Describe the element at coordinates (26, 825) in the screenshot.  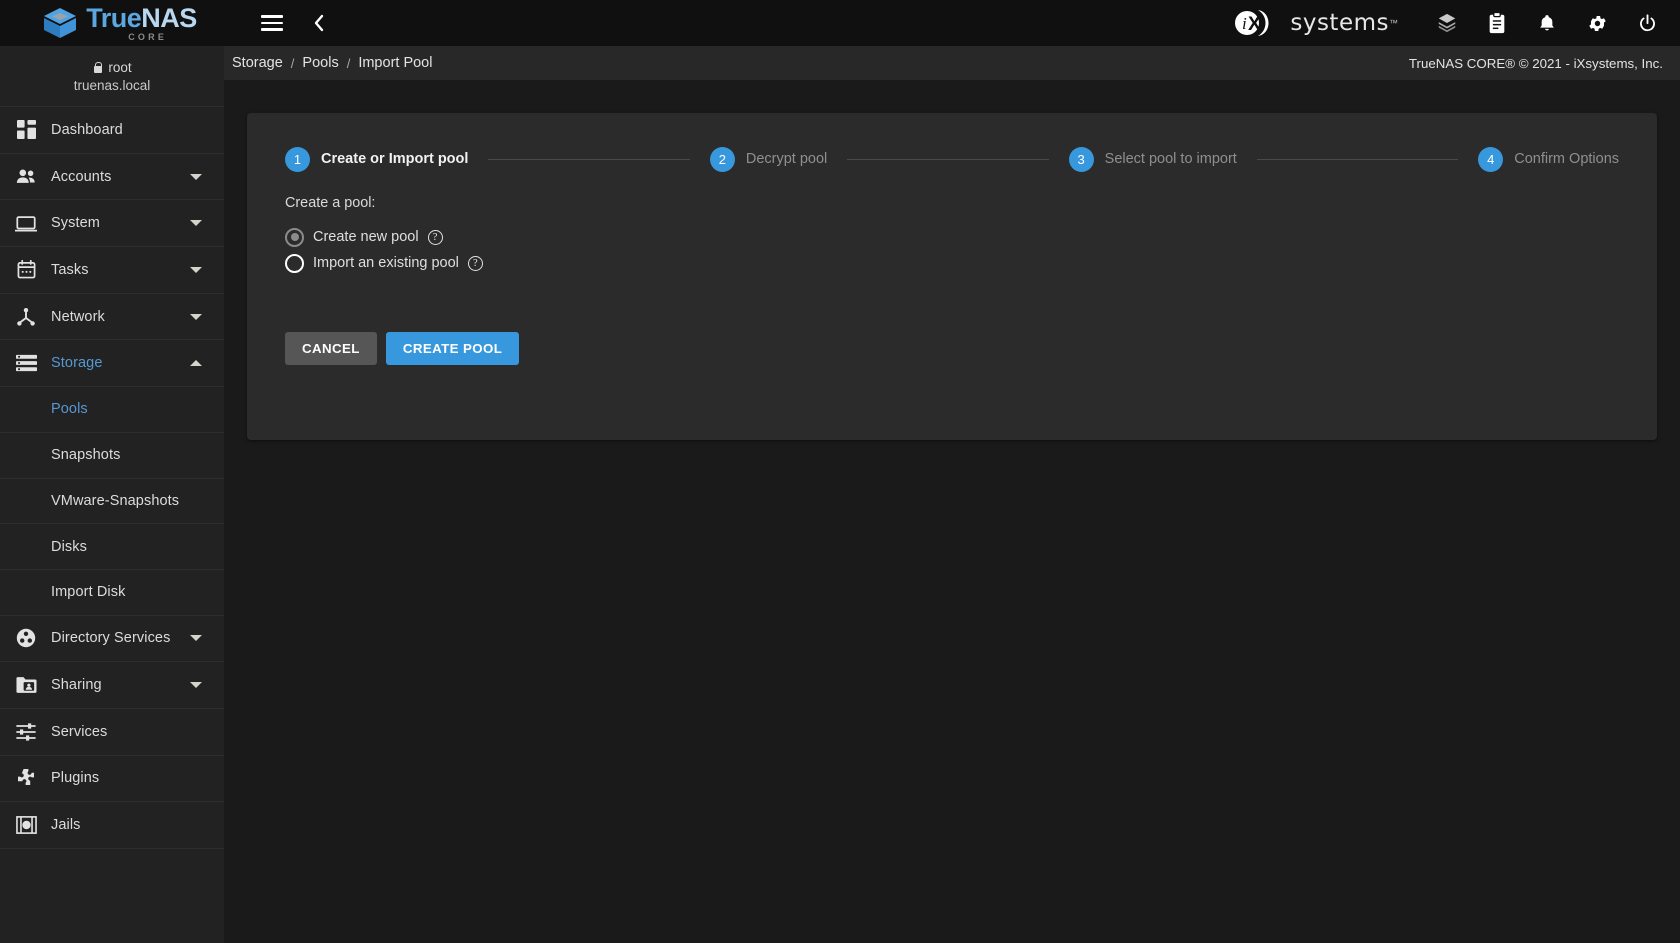
I see `jails-icon` at that location.